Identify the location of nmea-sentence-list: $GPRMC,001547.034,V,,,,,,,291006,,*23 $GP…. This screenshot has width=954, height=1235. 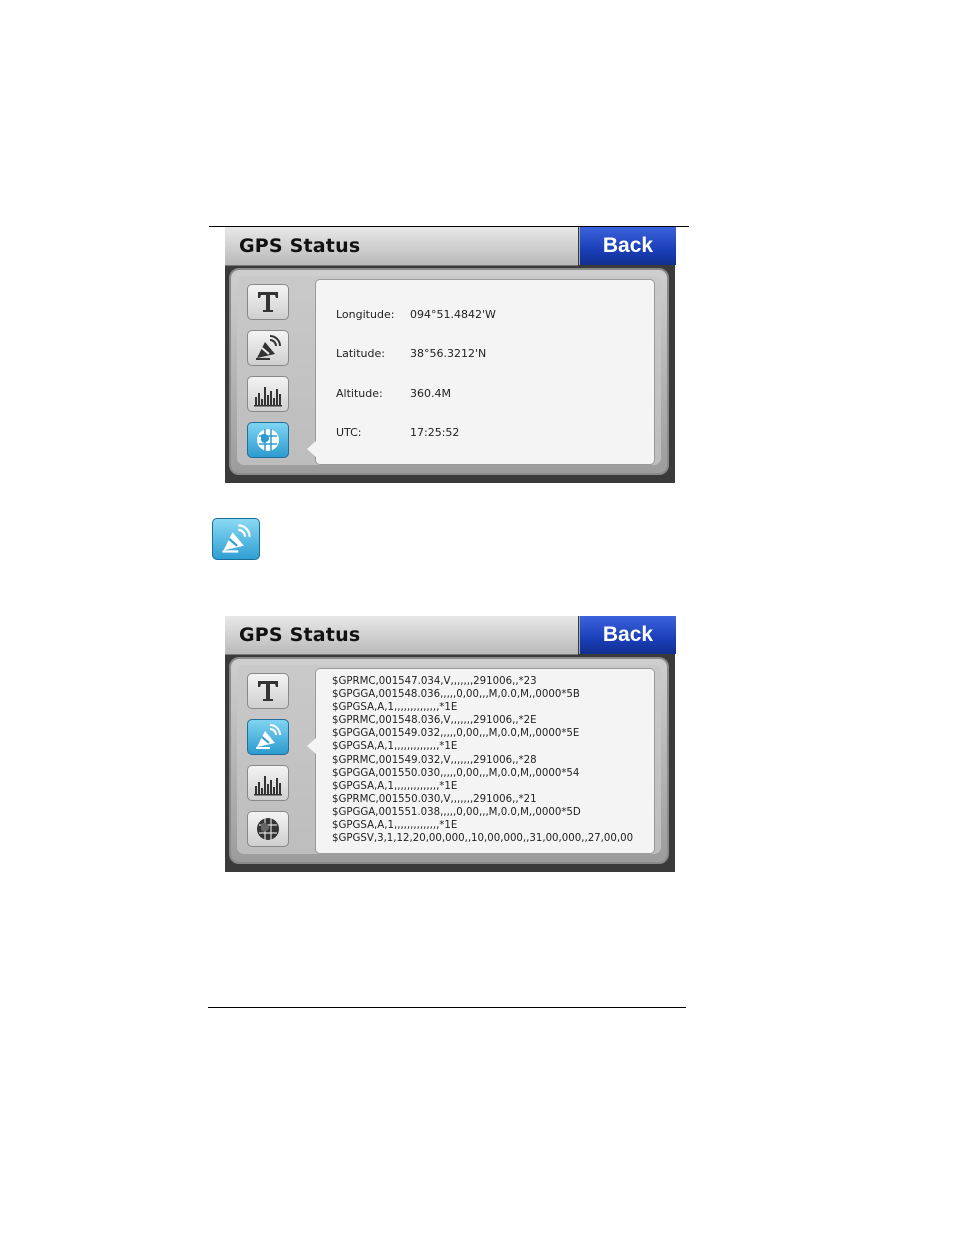
(488, 760).